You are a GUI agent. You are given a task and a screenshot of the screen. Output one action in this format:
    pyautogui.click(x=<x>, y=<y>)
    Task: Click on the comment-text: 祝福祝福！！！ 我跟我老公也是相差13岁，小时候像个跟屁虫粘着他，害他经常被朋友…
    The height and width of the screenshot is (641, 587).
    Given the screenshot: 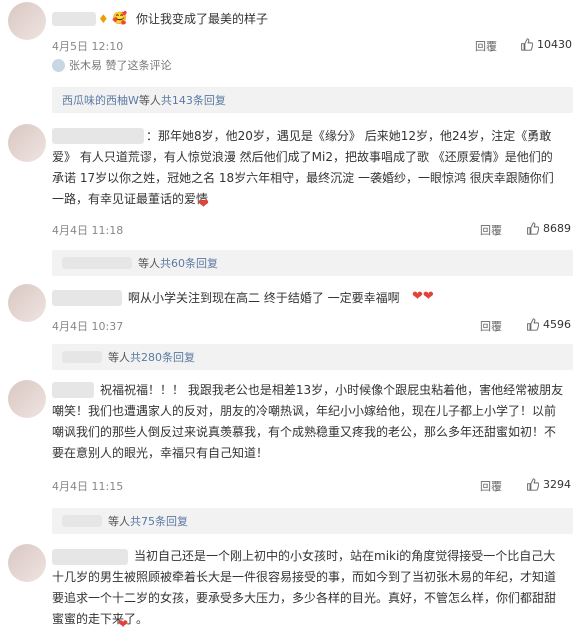 What is the action you would take?
    pyautogui.click(x=308, y=421)
    